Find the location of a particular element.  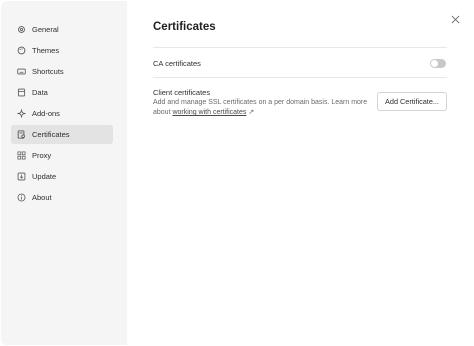

sidebar-item-shortcuts: Shortcuts is located at coordinates (62, 71).